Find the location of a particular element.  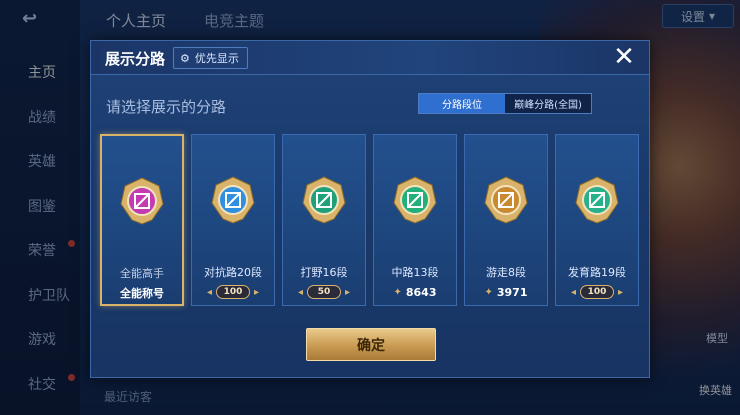

level-badge: 50 is located at coordinates (324, 292).